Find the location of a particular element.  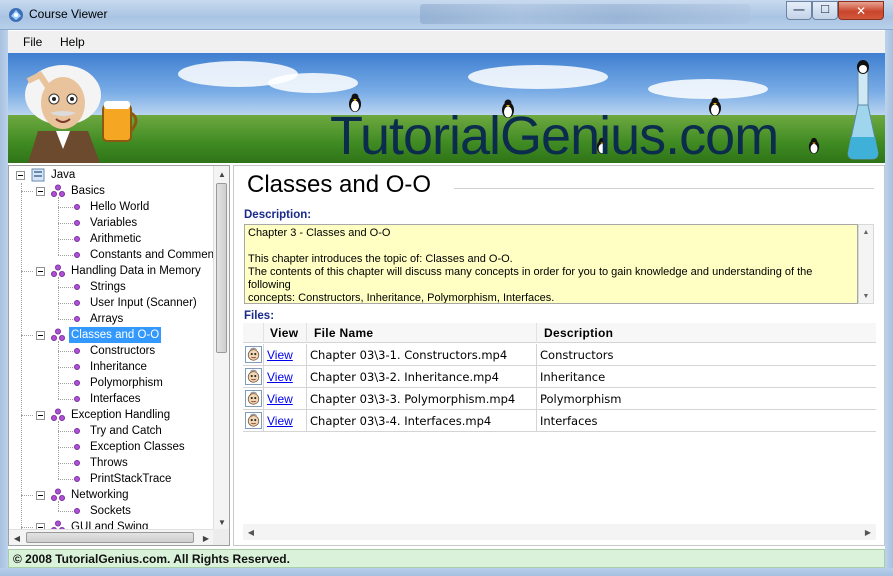

tree-vertical-scrollbar: ▲ ▼ is located at coordinates (221, 348).